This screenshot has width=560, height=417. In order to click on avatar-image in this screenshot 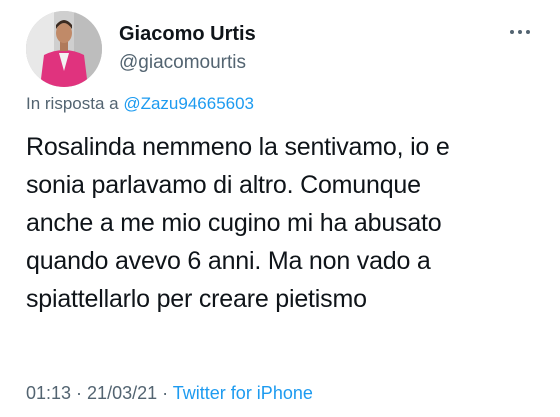, I will do `click(64, 49)`.